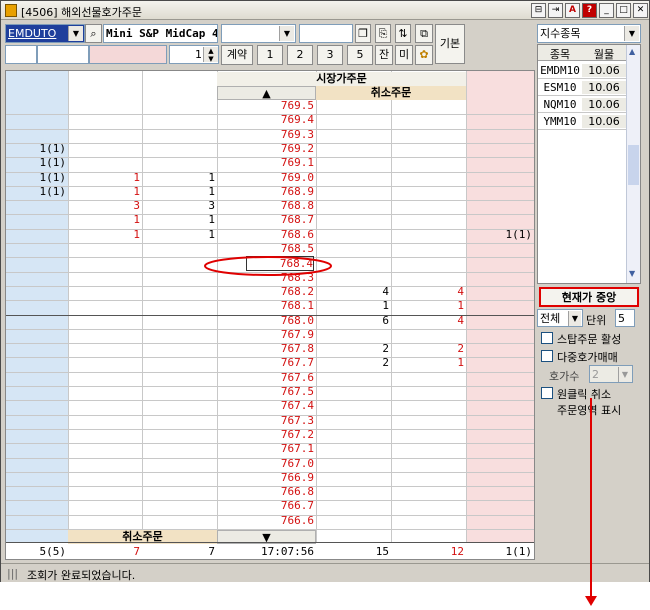 The height and width of the screenshot is (610, 650). I want to click on copy-icon: ❐, so click(363, 33).